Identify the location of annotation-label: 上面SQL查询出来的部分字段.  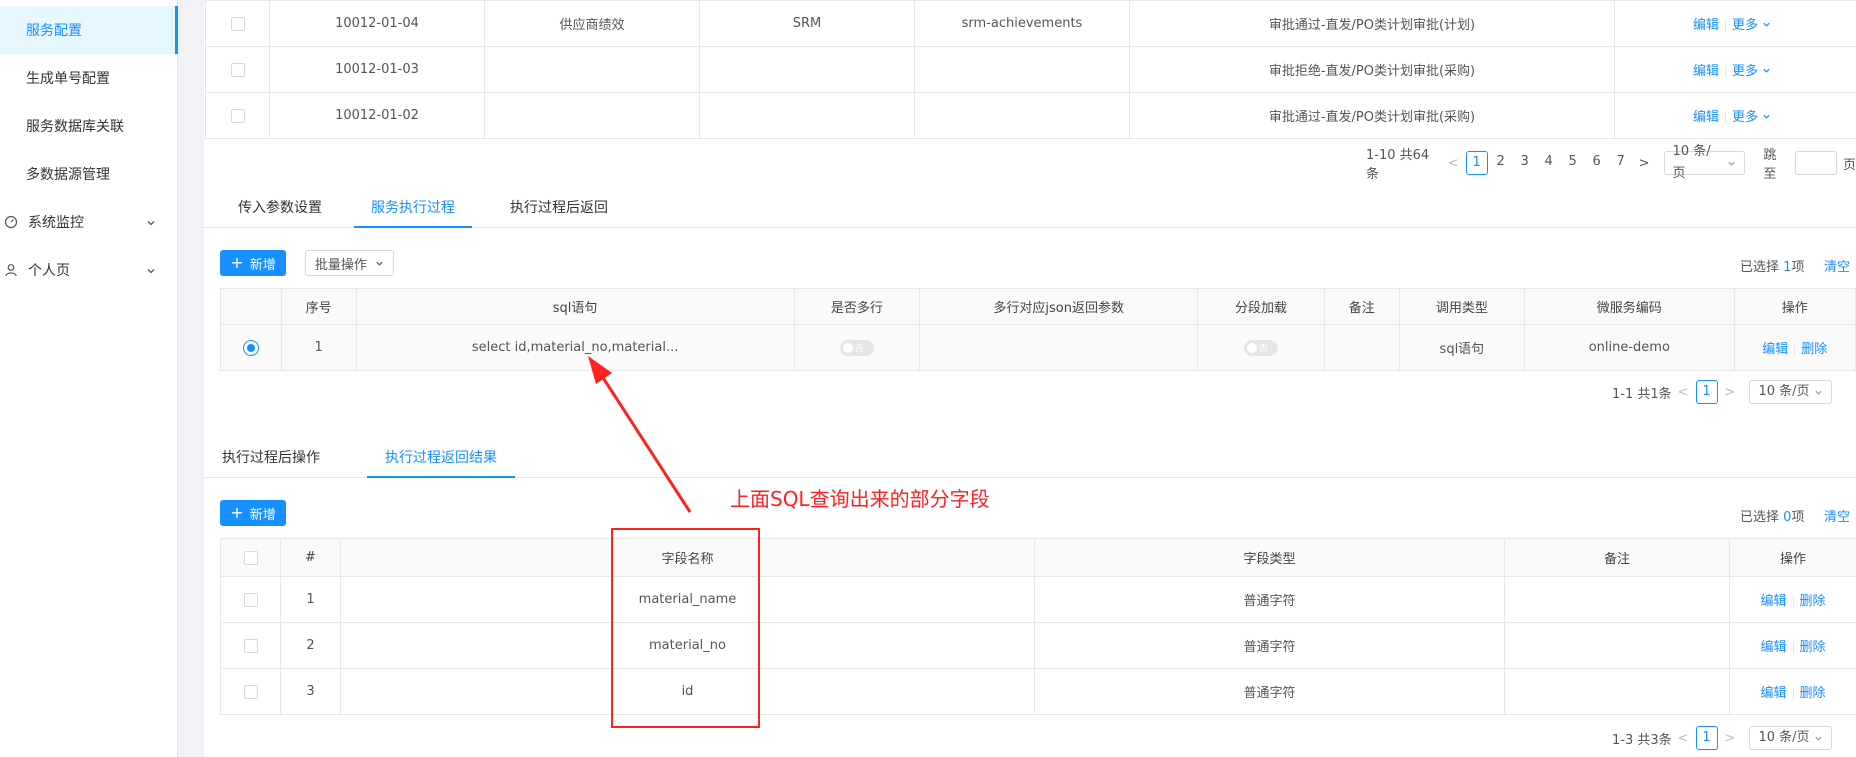
(860, 499).